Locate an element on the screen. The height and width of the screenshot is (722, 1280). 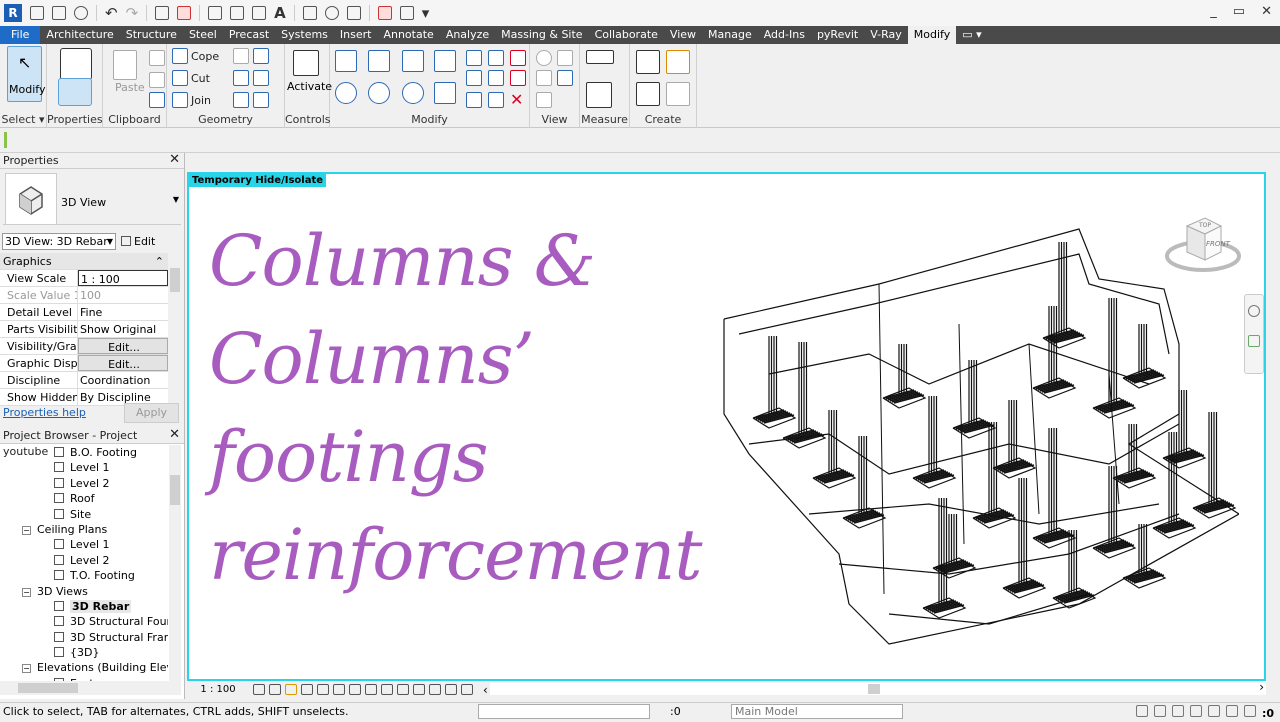
crop-view-icon is located at coordinates (339, 689).